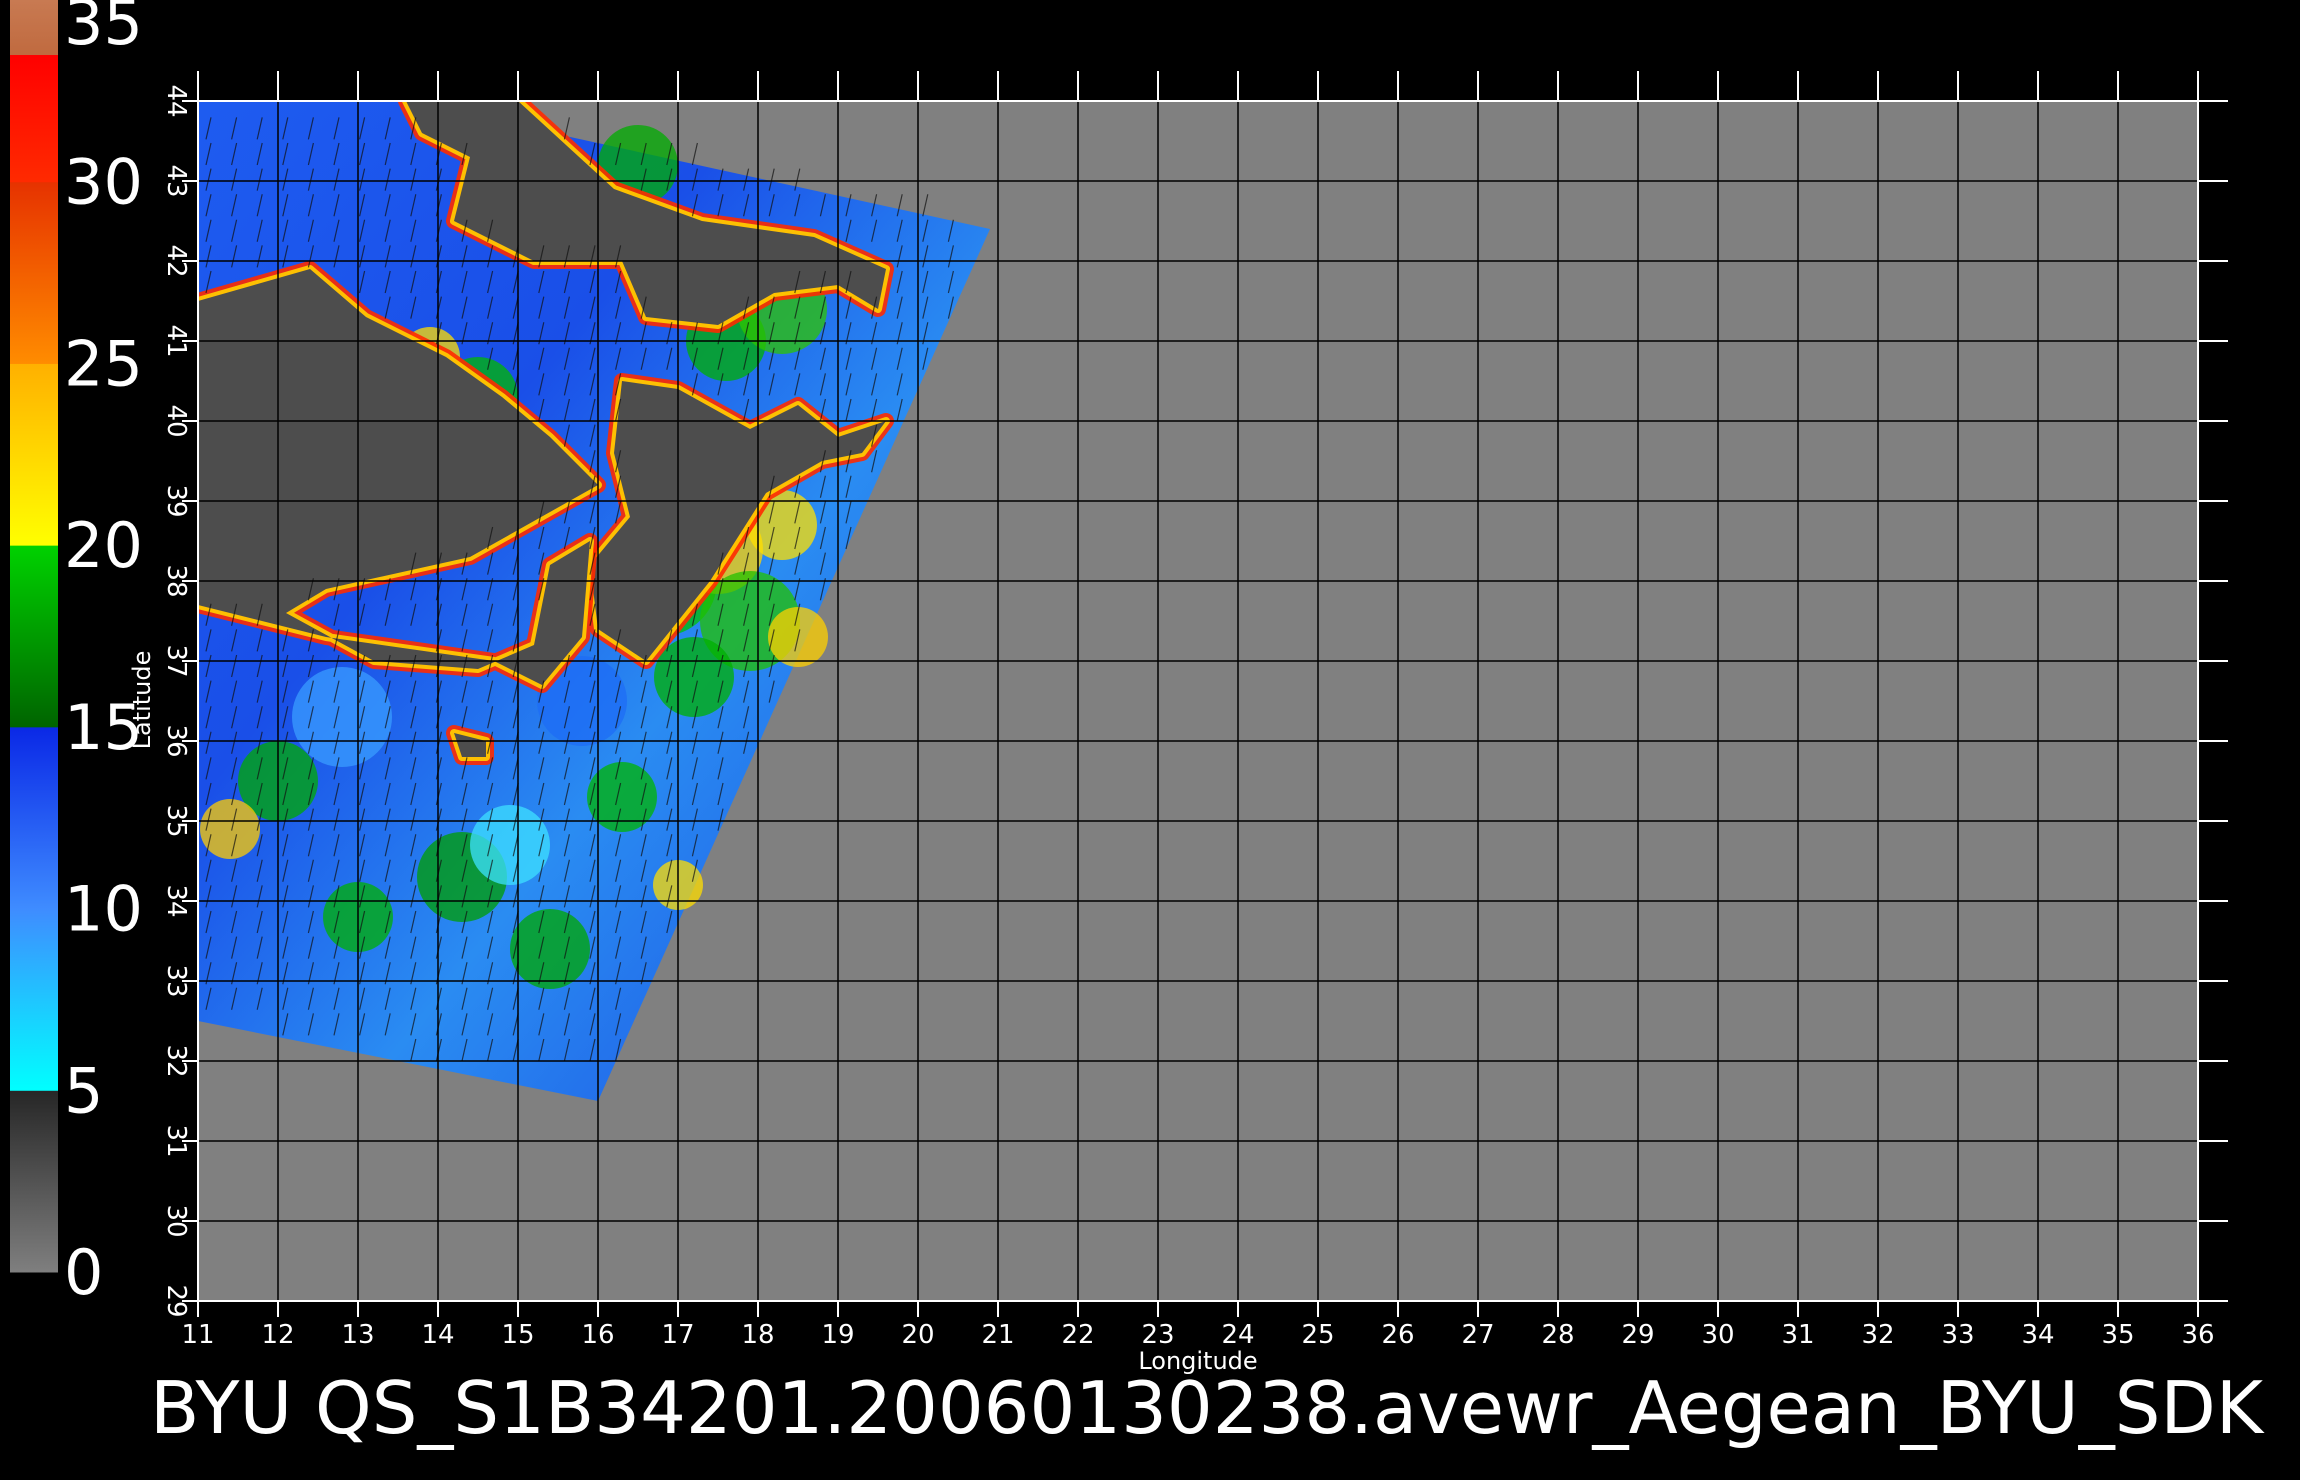 The height and width of the screenshot is (1480, 2300). Describe the element at coordinates (1957, 1335) in the screenshot. I see `x-tick-label: 33` at that location.